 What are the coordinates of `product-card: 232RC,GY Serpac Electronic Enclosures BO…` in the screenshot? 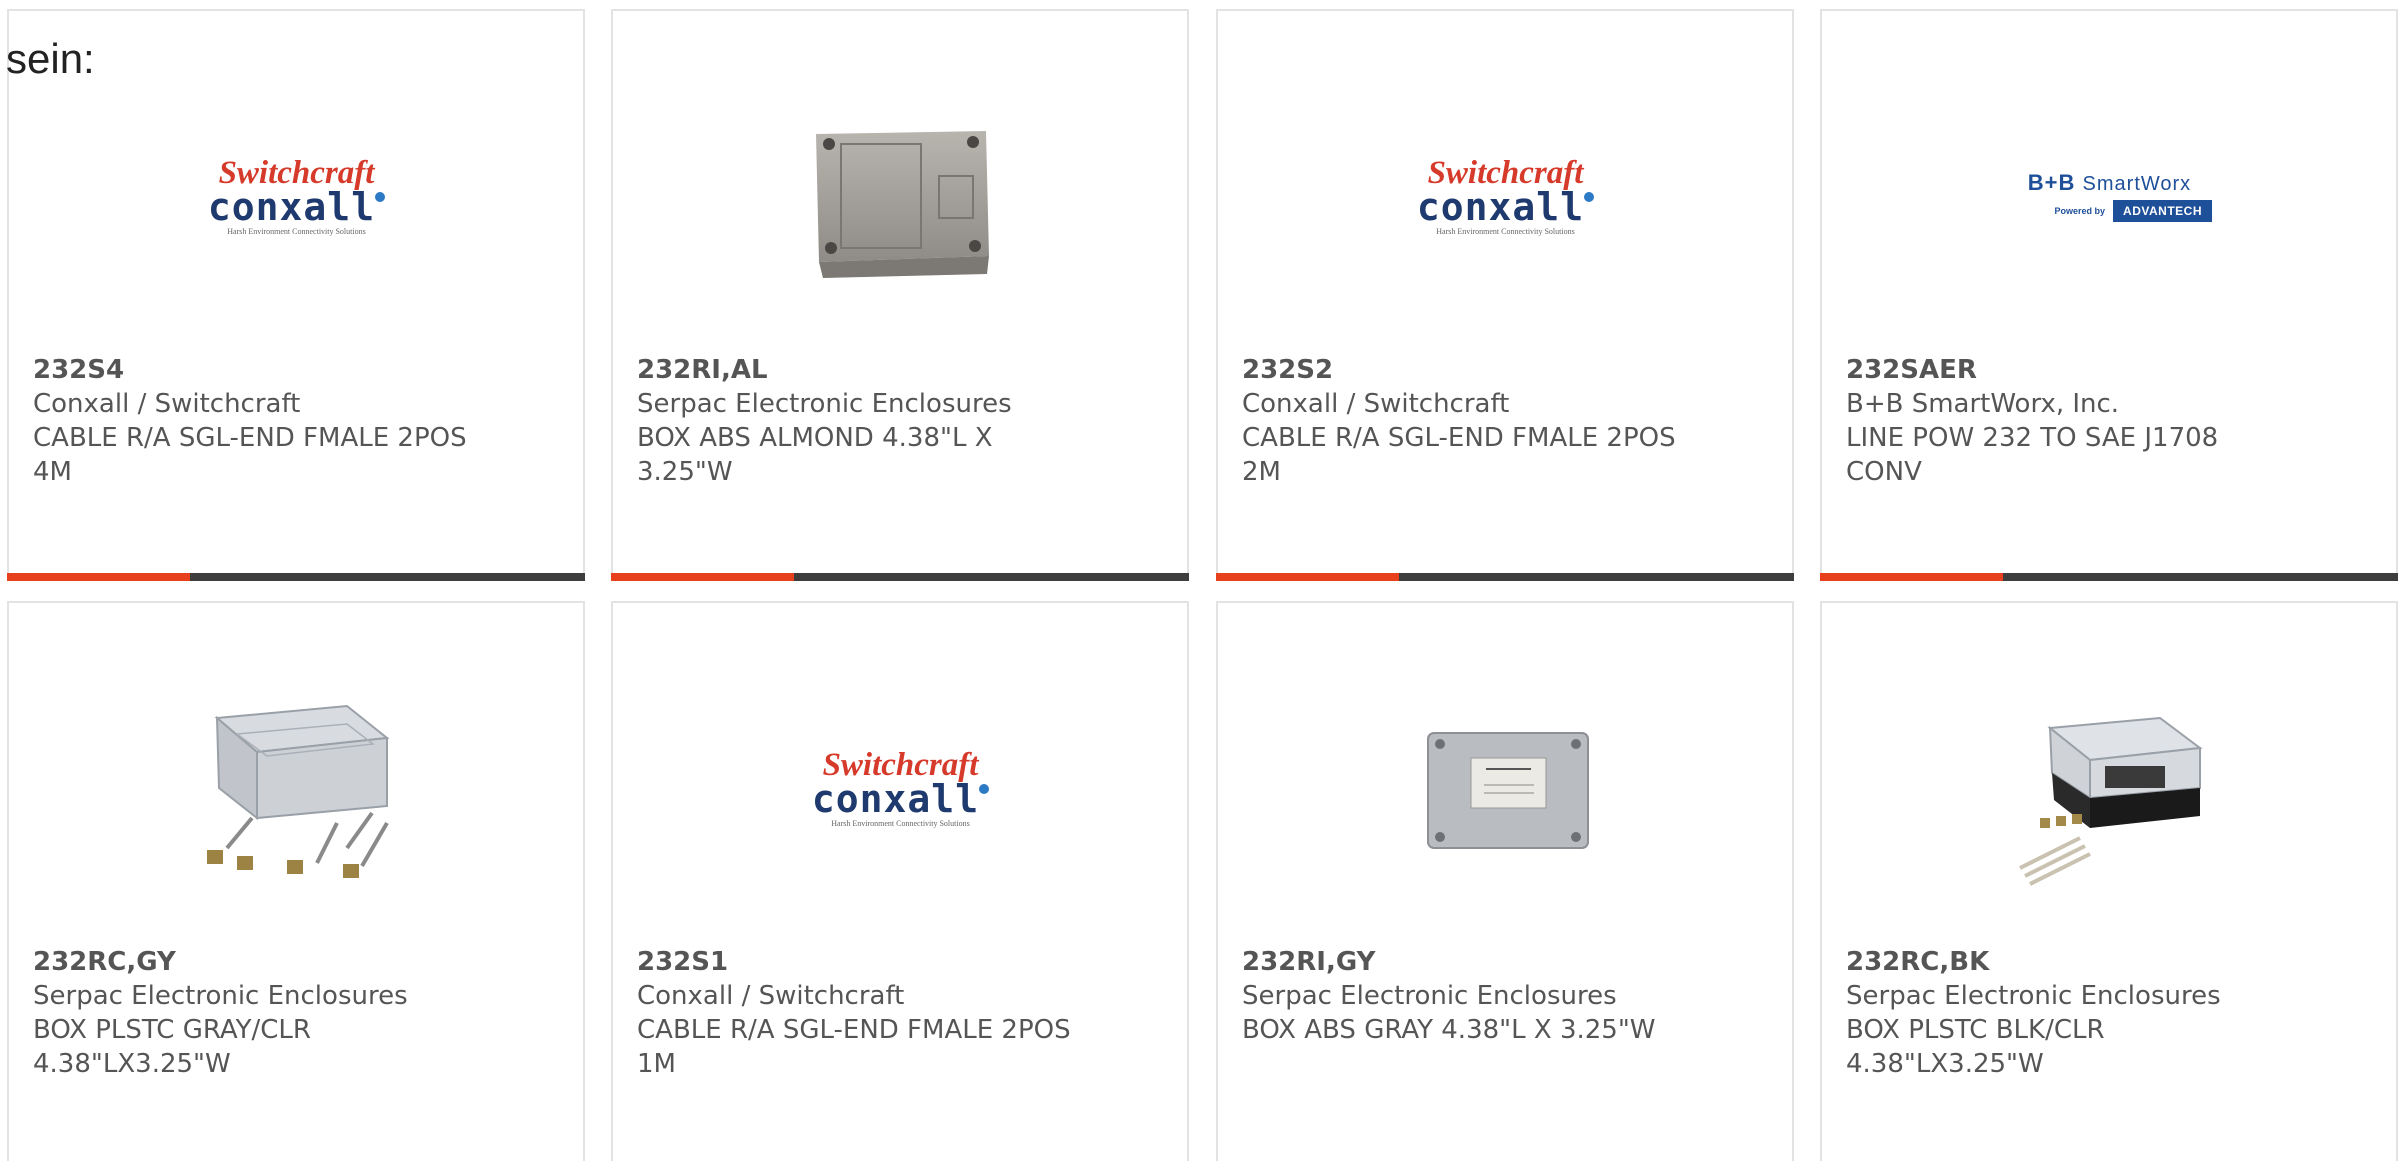 It's located at (296, 881).